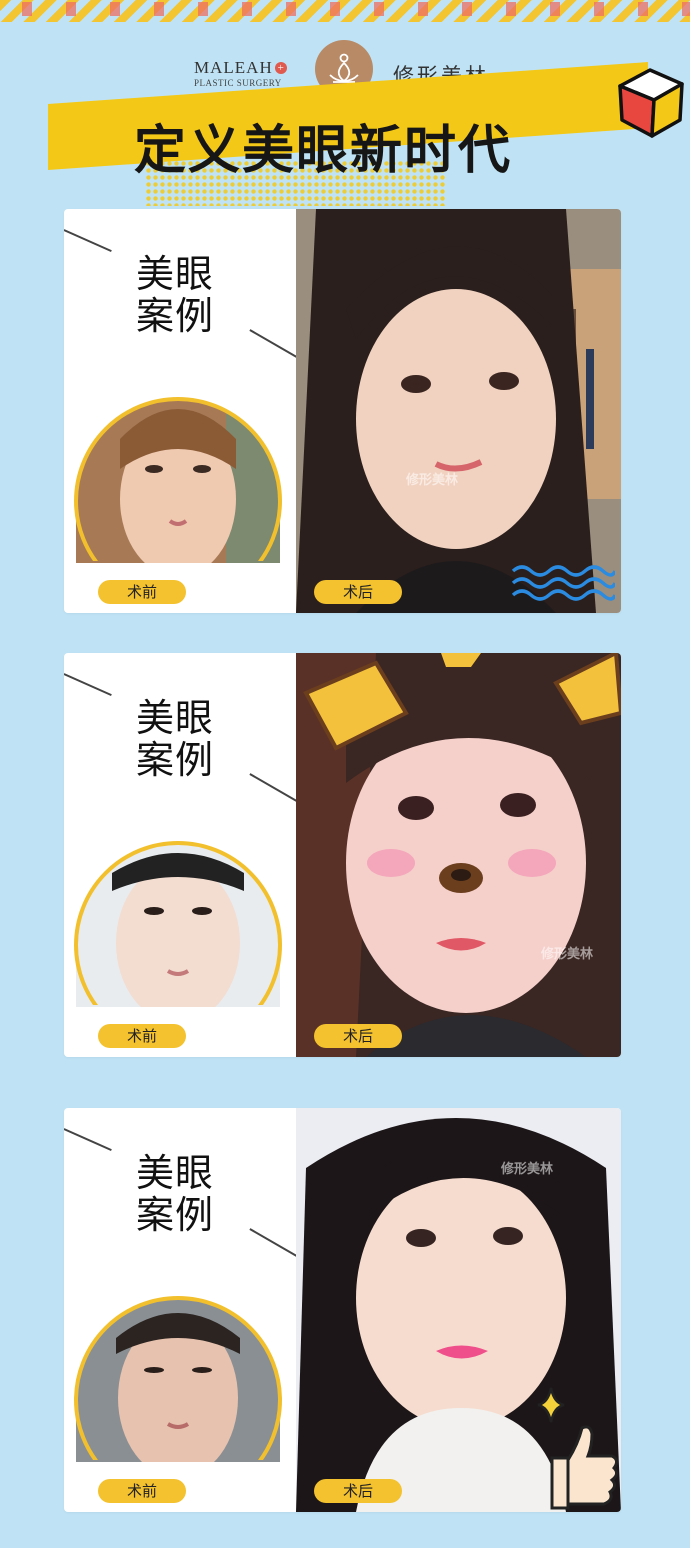 The height and width of the screenshot is (1548, 690). What do you see at coordinates (238, 83) in the screenshot?
I see `brand-subtitle: PLASTIC SURGERY` at bounding box center [238, 83].